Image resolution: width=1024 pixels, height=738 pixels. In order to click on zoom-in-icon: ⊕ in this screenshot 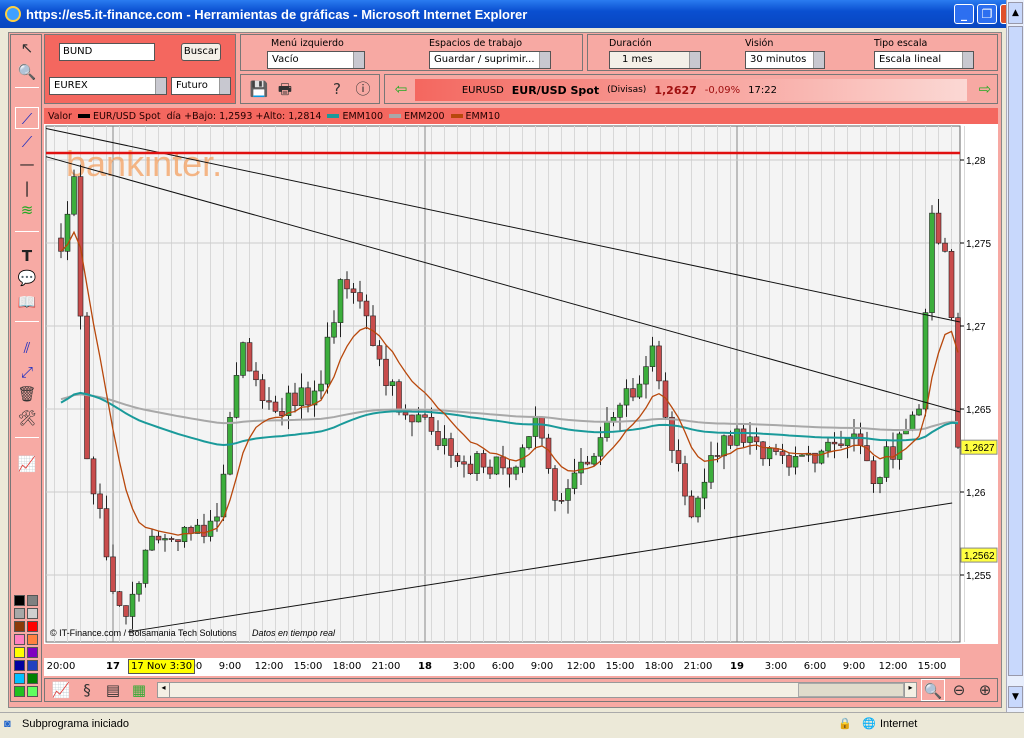, I will do `click(985, 690)`.